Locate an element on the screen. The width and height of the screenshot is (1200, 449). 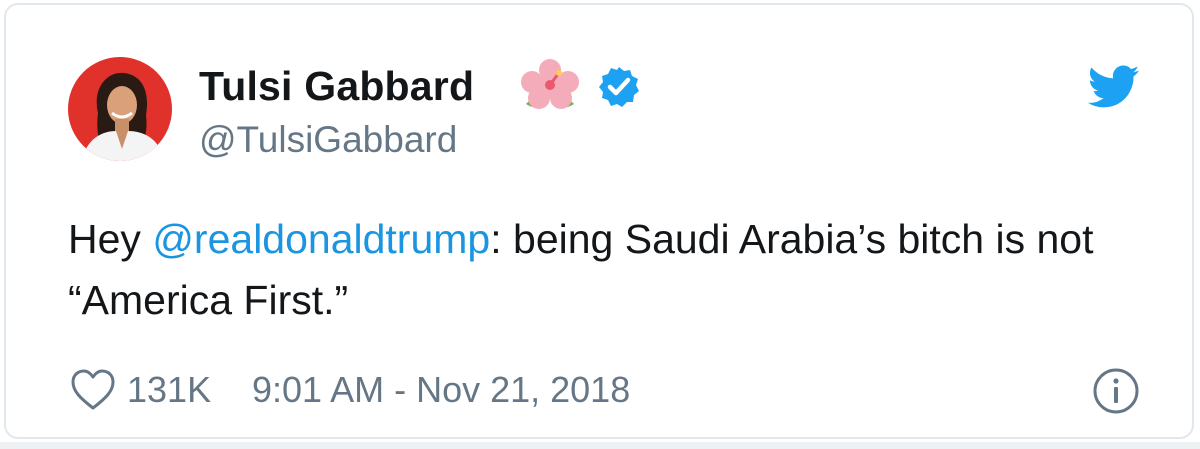
mention-link: @realdonaldtrump is located at coordinates (321, 239).